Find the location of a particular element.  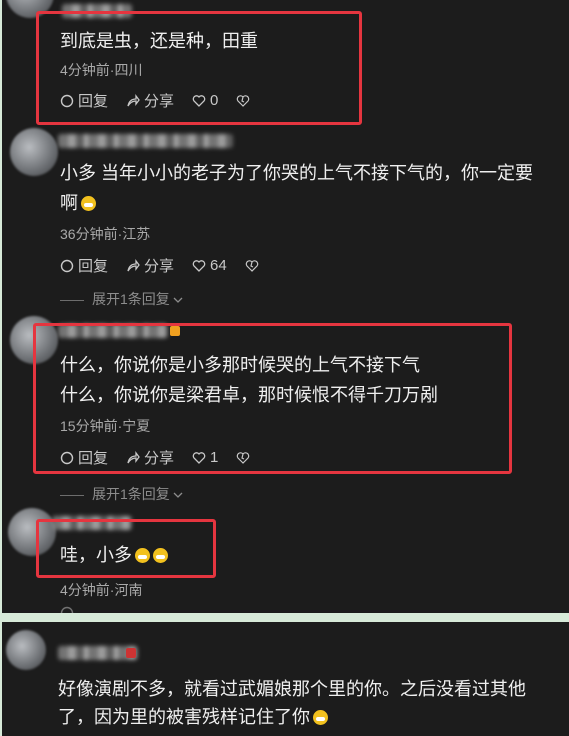

comment-actions: 回复 分享 64 is located at coordinates (159, 265).